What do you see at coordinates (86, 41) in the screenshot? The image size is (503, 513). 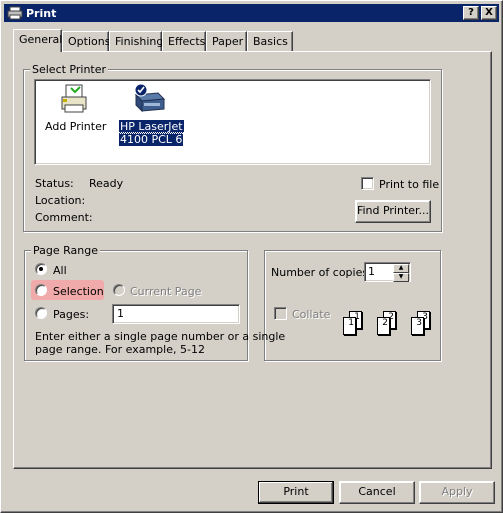 I see `tab-options: Options` at bounding box center [86, 41].